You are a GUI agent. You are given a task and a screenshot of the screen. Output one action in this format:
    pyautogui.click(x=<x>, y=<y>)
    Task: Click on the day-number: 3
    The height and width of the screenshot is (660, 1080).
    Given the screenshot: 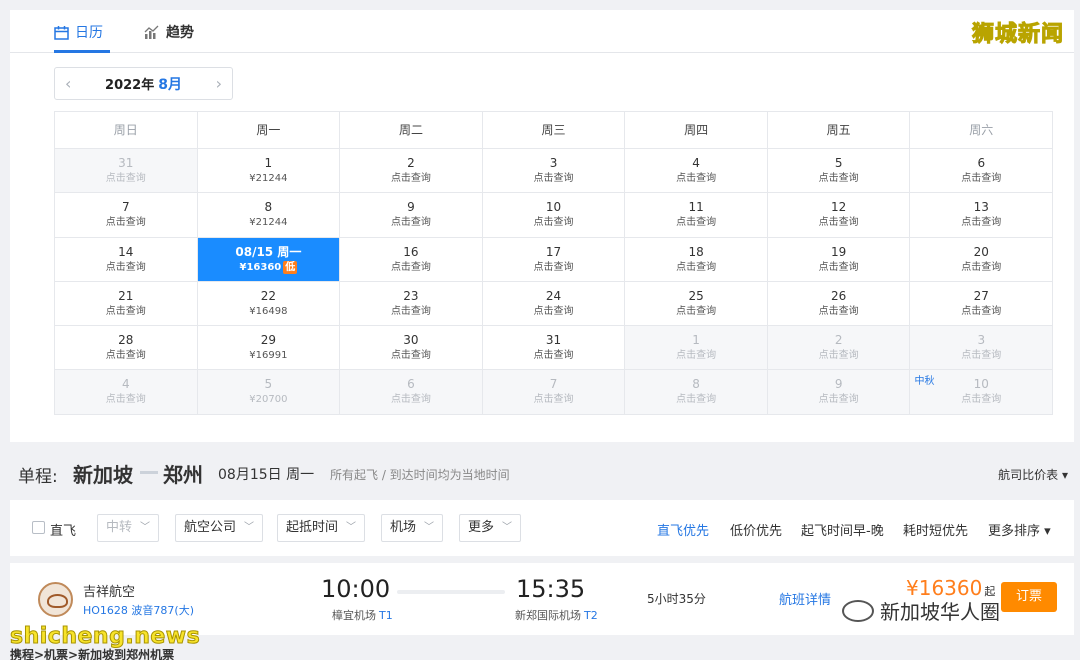 What is the action you would take?
    pyautogui.click(x=553, y=163)
    